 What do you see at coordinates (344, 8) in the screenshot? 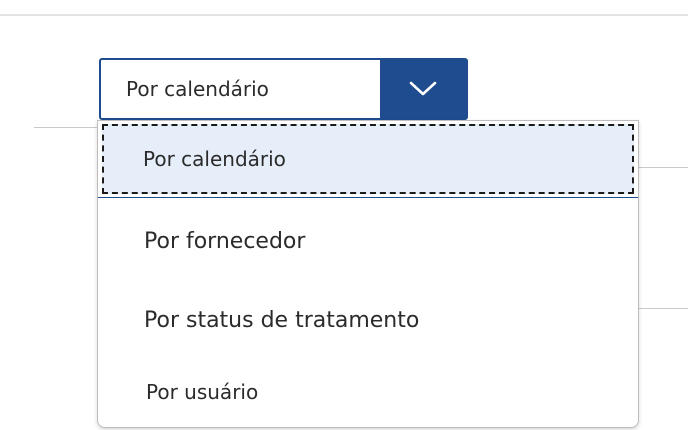
I see `top-divider` at bounding box center [344, 8].